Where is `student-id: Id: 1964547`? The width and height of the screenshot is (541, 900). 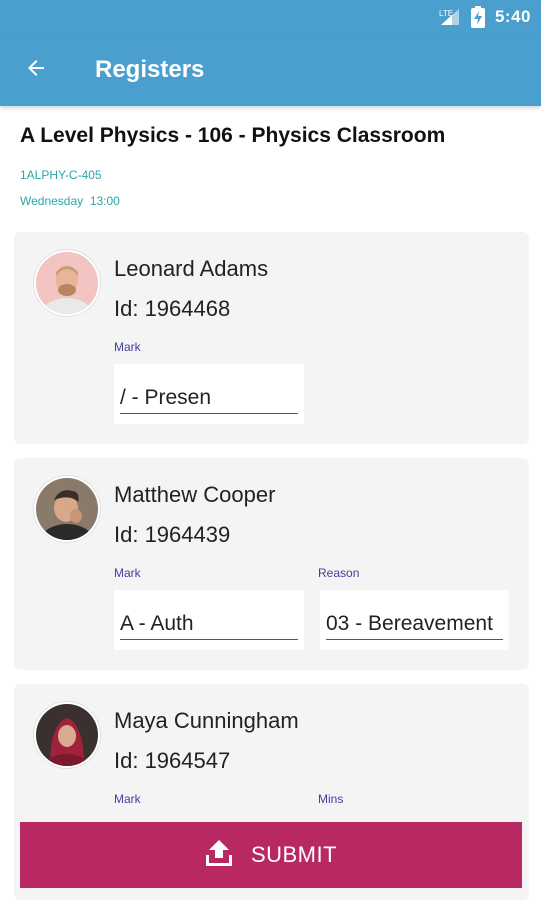 student-id: Id: 1964547 is located at coordinates (172, 760).